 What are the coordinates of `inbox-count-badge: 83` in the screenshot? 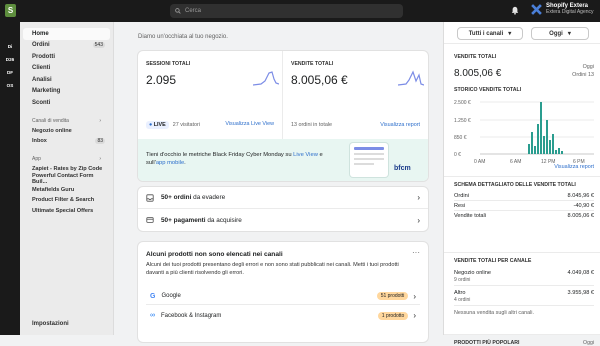 It's located at (100, 141).